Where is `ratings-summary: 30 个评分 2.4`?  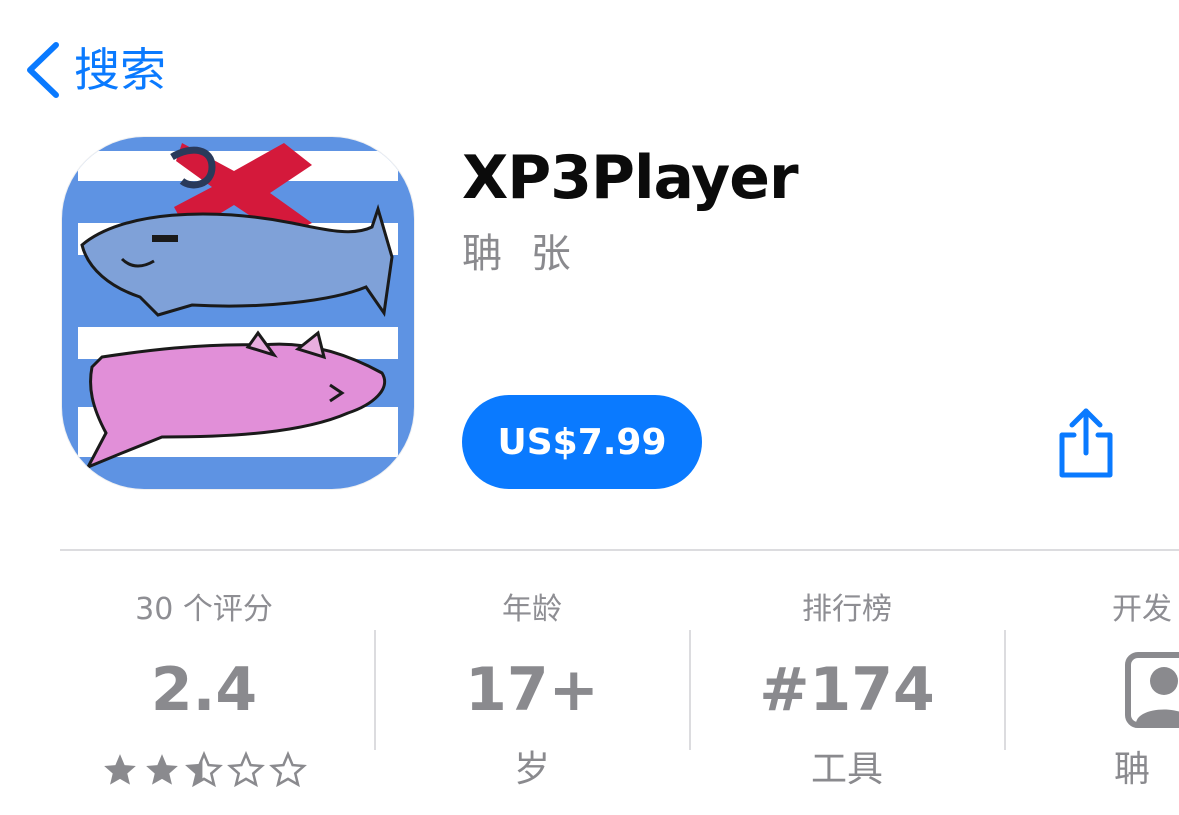 ratings-summary: 30 个评分 2.4 is located at coordinates (204, 690).